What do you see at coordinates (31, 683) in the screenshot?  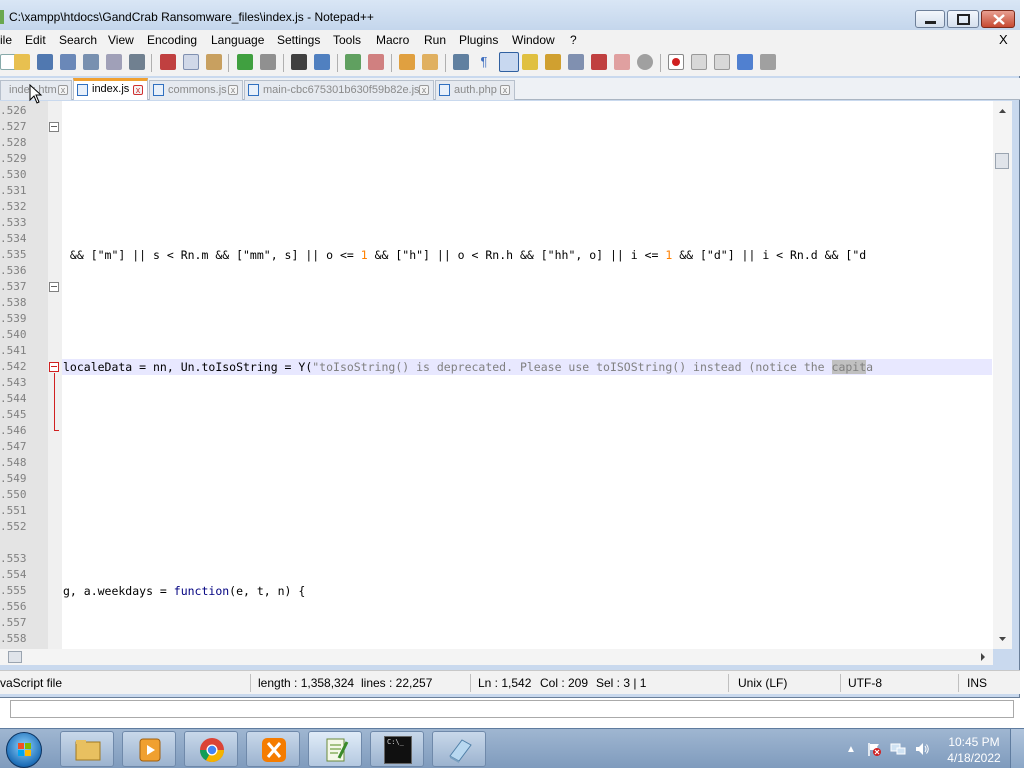 I see `file-type-status: vaScript file` at bounding box center [31, 683].